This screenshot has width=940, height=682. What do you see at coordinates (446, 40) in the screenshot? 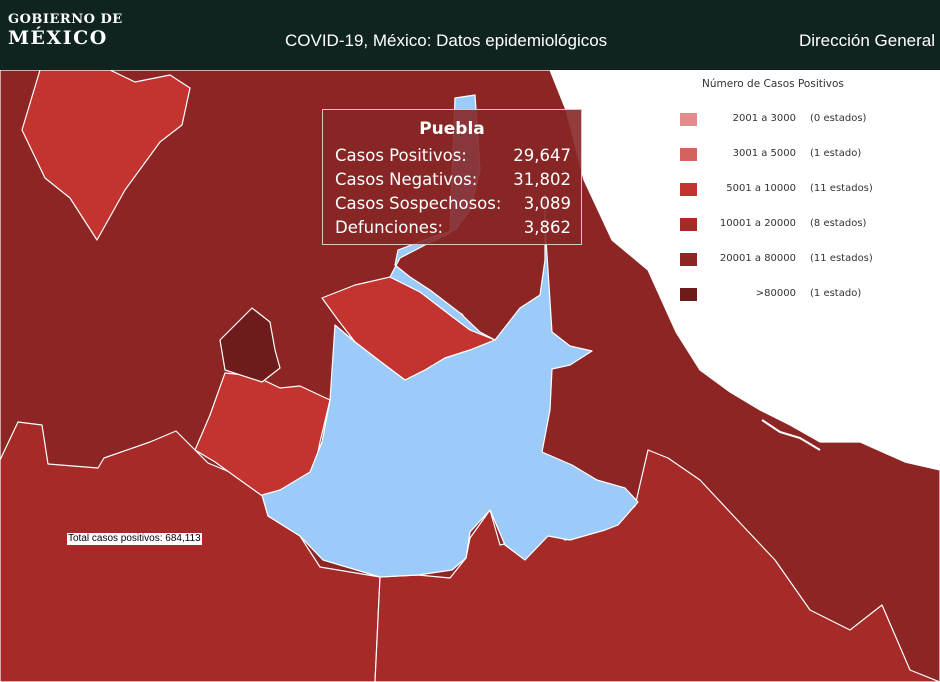
I see `app-title: COVID-19, México: Datos epidemiológicos` at bounding box center [446, 40].